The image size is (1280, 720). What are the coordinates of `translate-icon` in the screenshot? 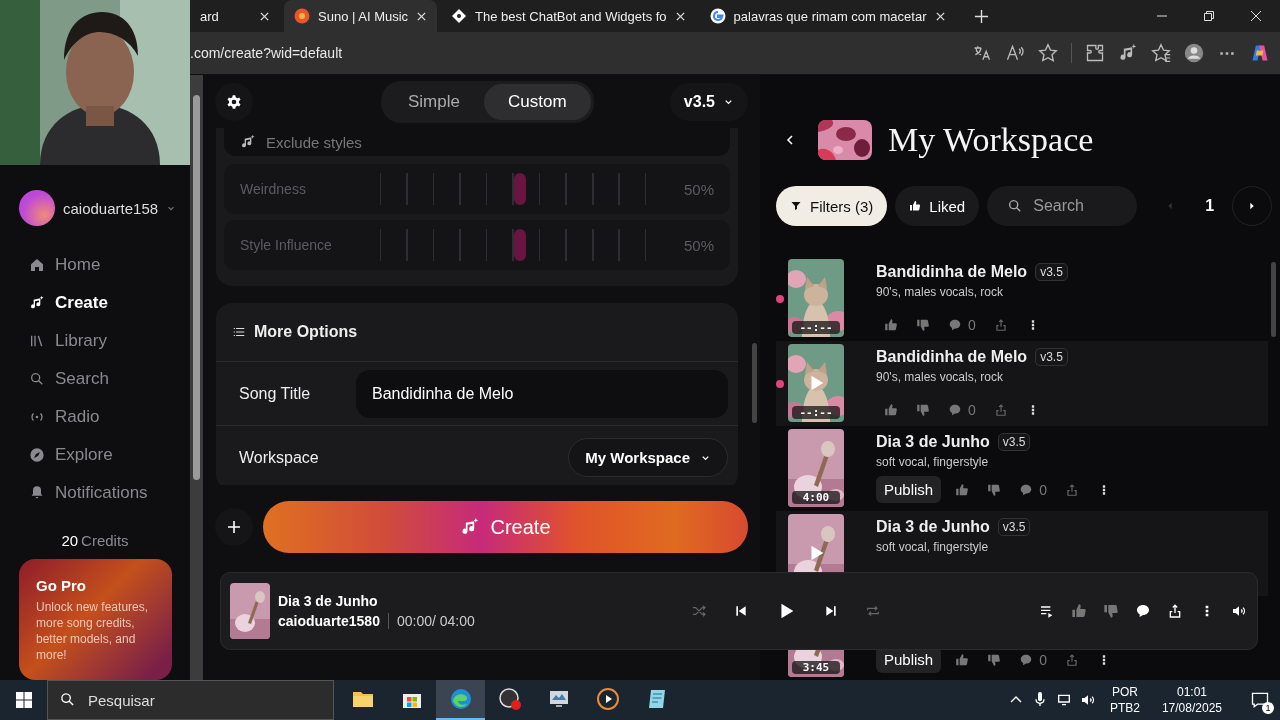 It's located at (982, 53).